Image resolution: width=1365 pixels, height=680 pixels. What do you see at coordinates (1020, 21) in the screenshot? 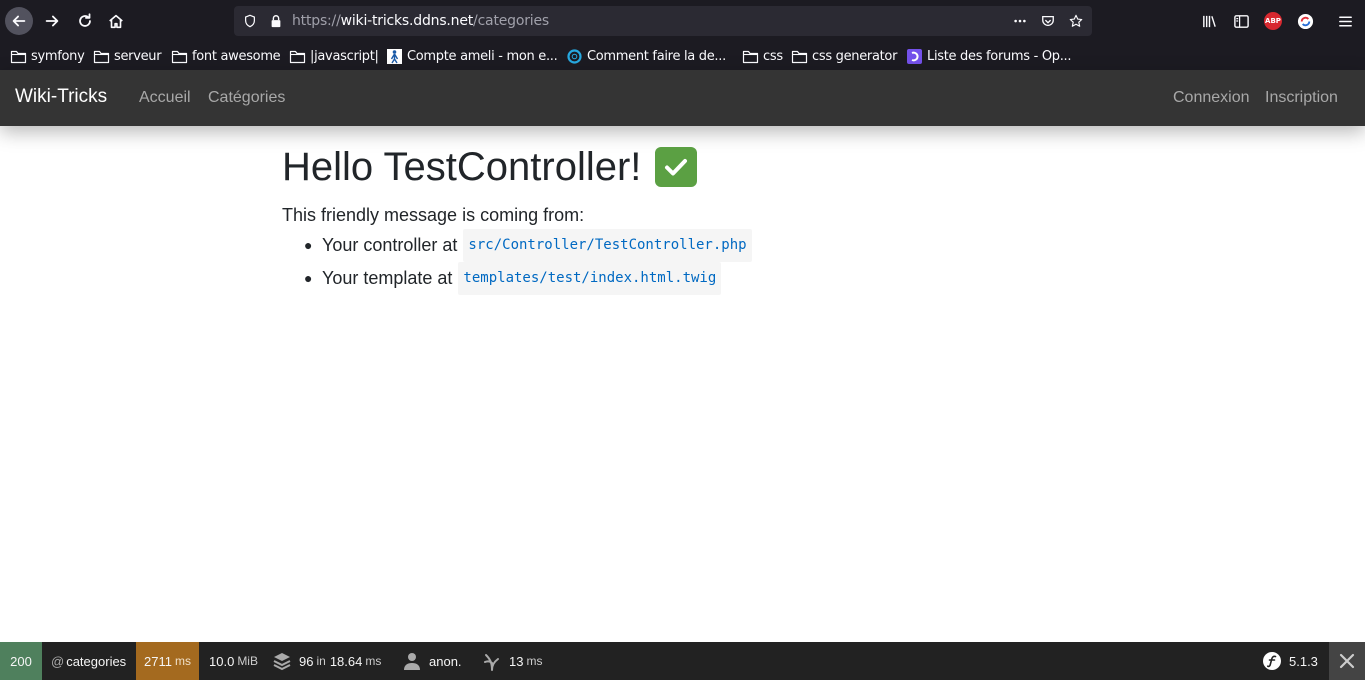
I see `more-actions-icon` at bounding box center [1020, 21].